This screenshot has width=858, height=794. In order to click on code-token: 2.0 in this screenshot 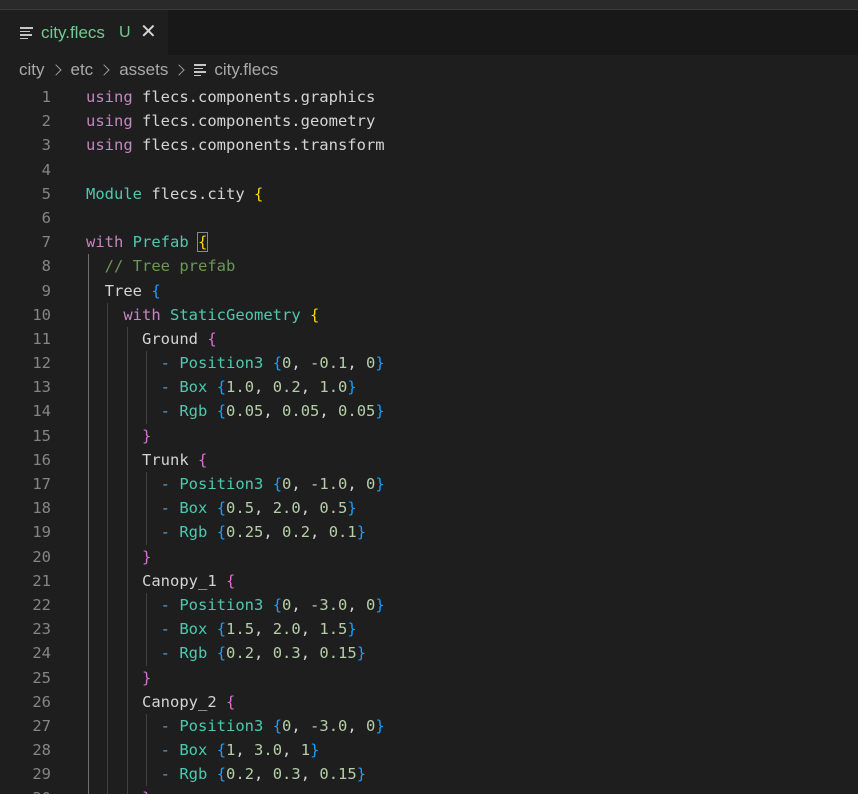, I will do `click(286, 508)`.